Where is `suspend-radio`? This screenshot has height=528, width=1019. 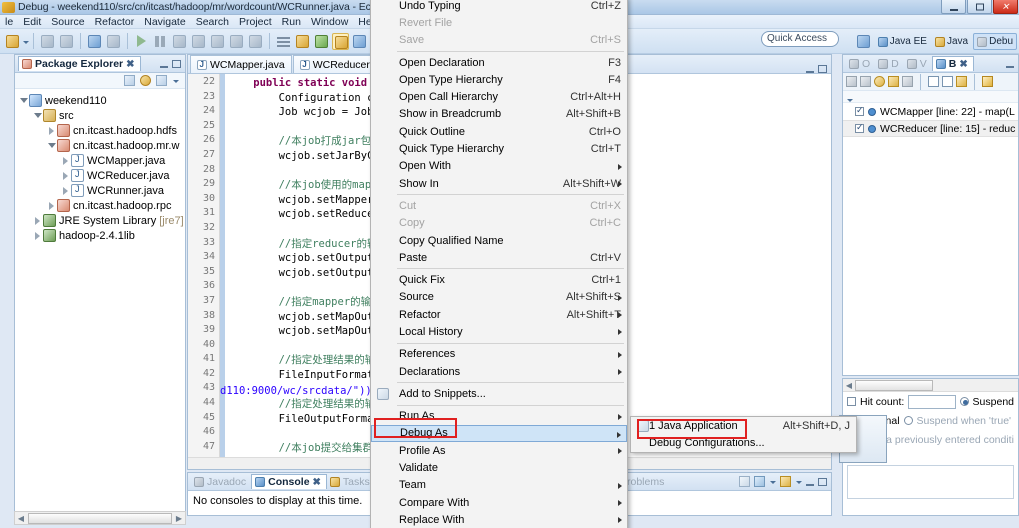
suspend-radio is located at coordinates (964, 401).